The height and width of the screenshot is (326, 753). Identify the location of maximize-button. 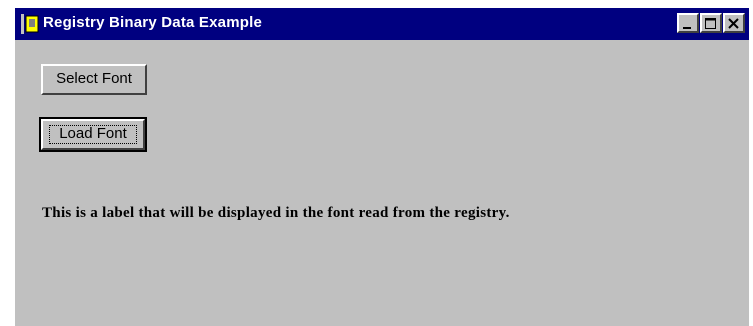
(711, 23).